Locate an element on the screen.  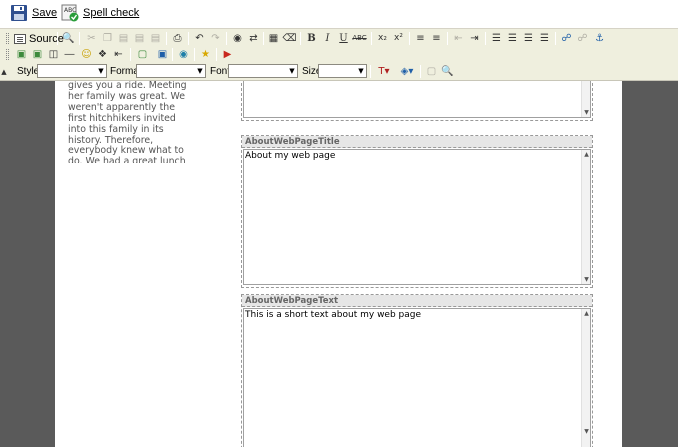
align-right-icon: ☰ is located at coordinates (528, 38).